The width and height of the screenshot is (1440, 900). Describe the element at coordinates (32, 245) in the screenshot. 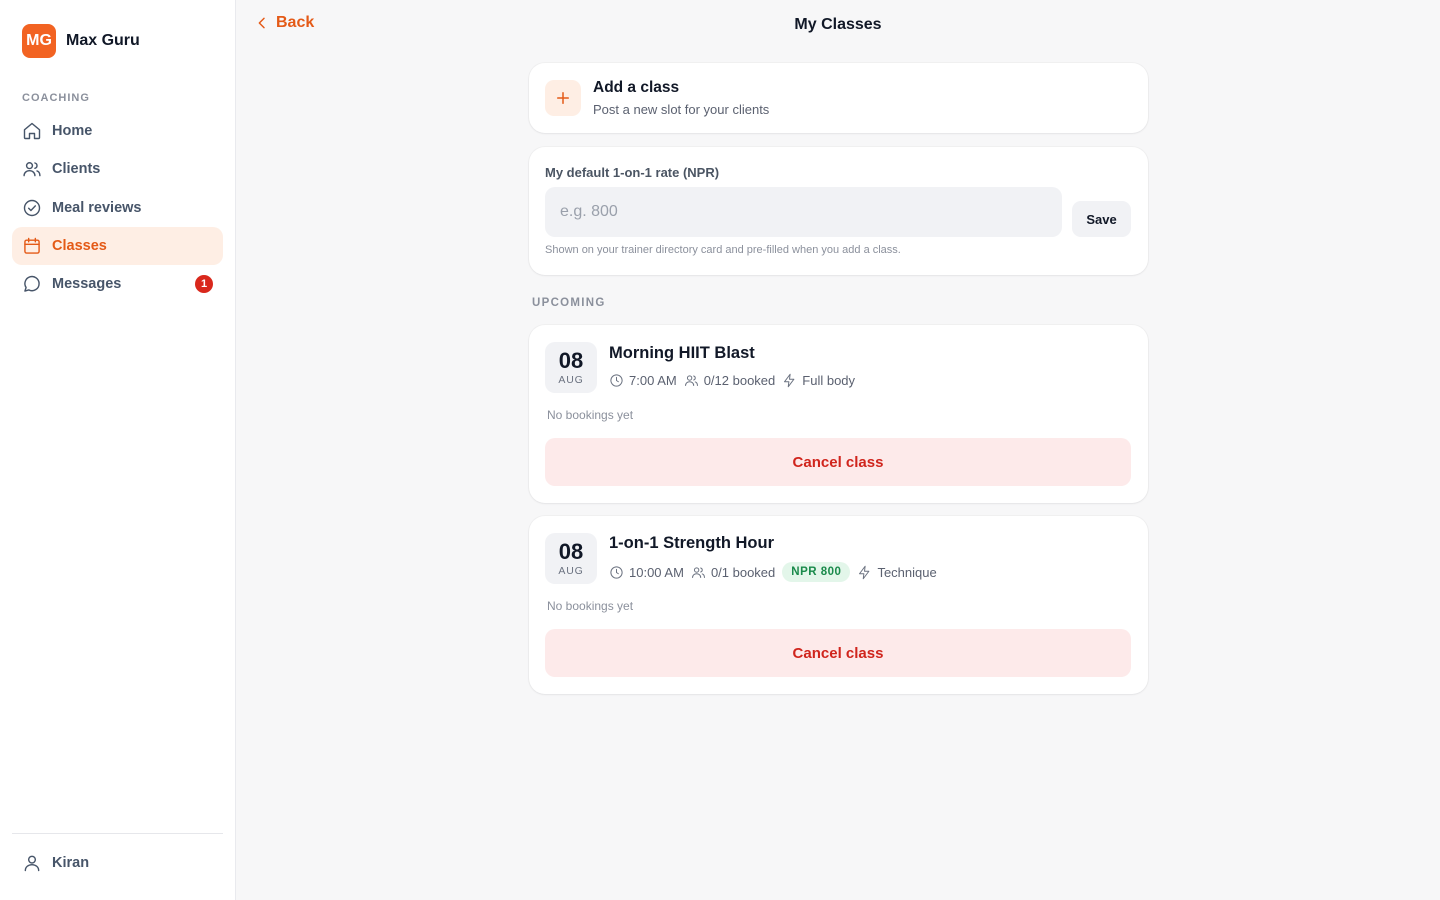

I see `calendar-icon` at that location.